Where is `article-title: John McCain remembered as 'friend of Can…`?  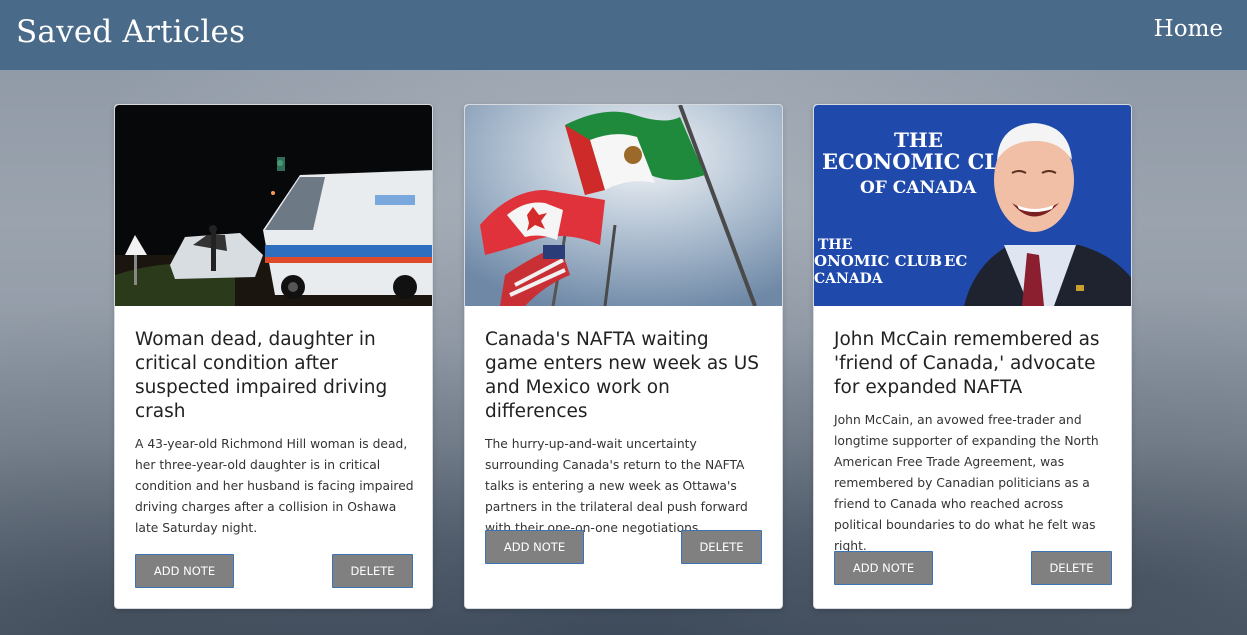
article-title: John McCain remembered as 'friend of Can… is located at coordinates (974, 364).